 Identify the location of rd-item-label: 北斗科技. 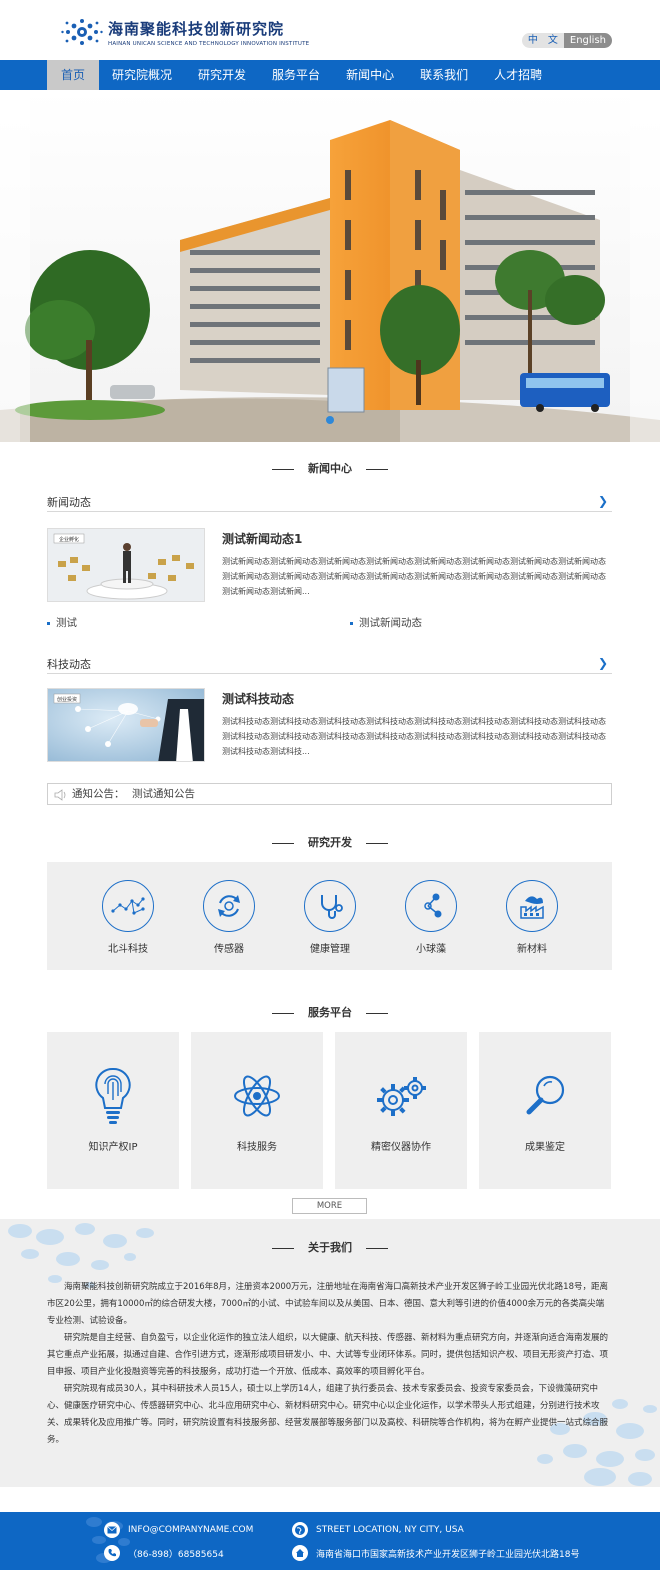
(128, 949).